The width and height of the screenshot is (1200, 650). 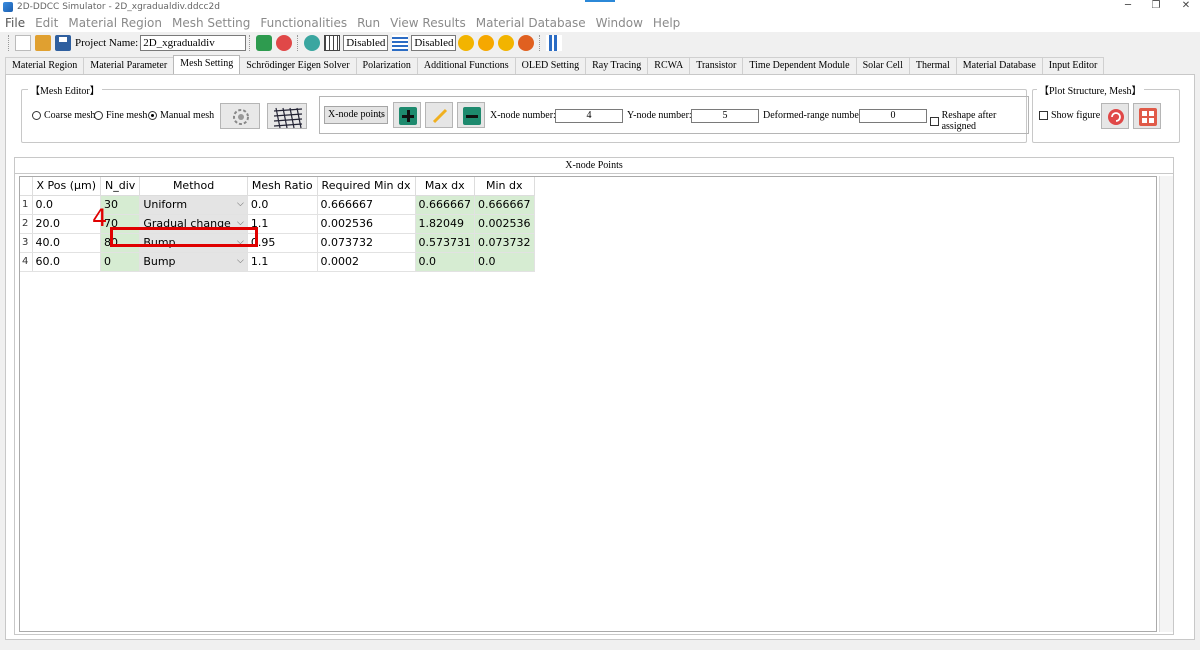 What do you see at coordinates (999, 65) in the screenshot?
I see `tab-material-database: Material Database` at bounding box center [999, 65].